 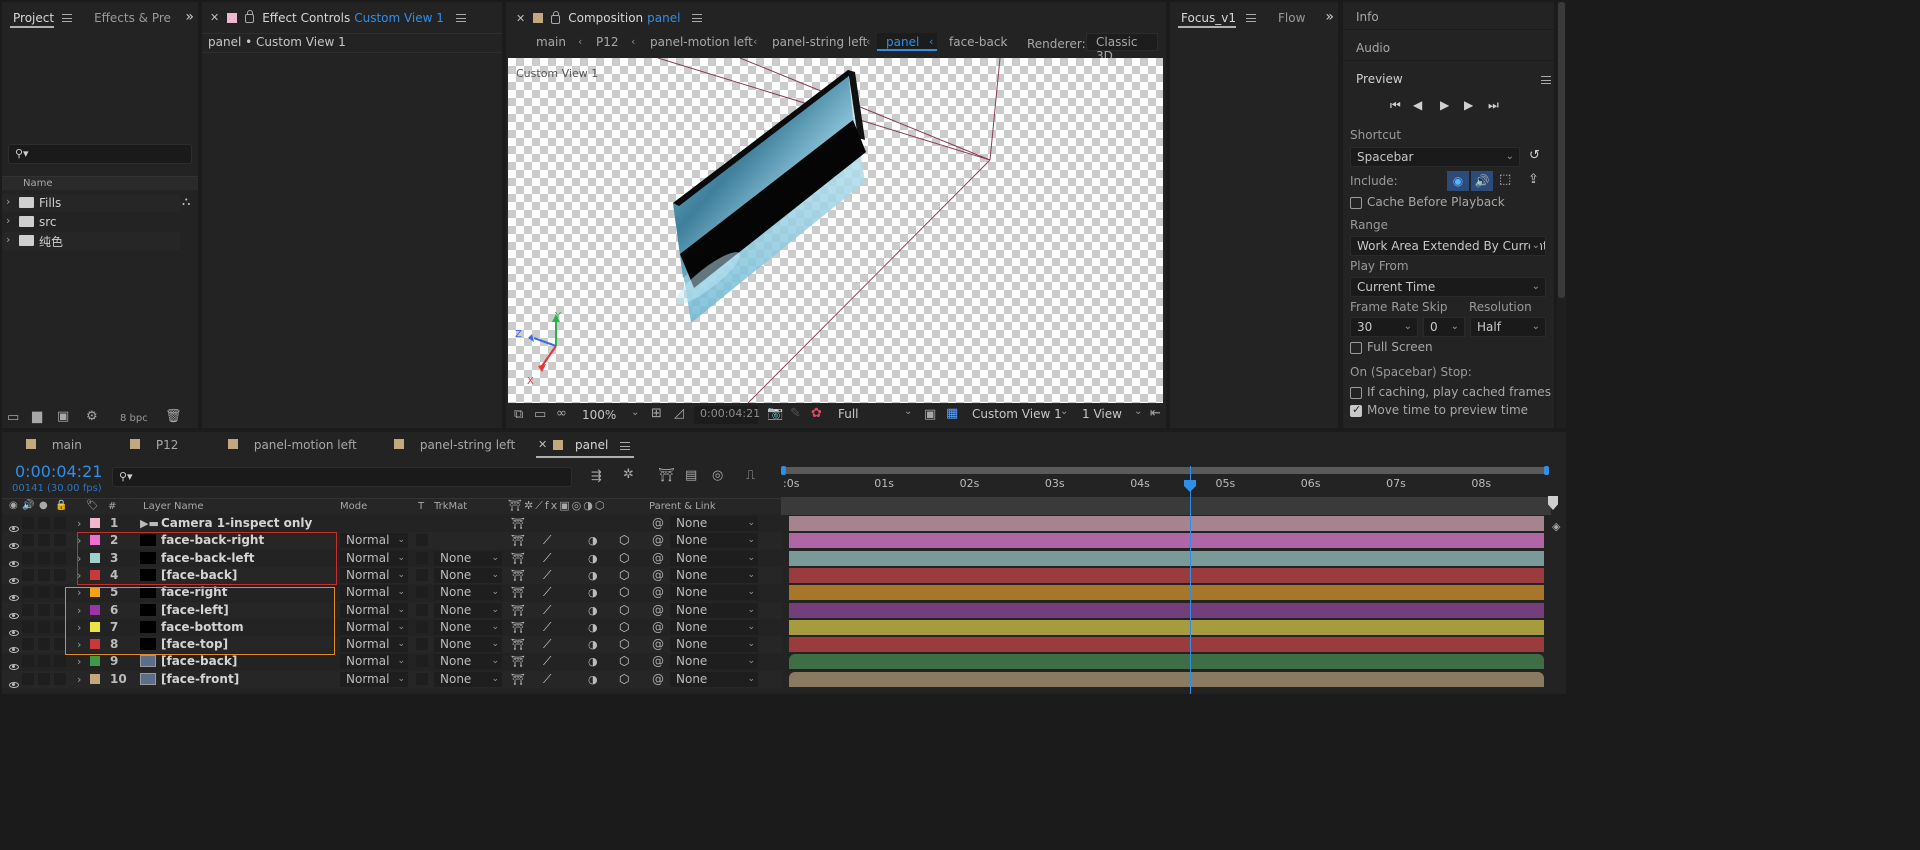 I want to click on audio-section: Audio, so click(x=1448, y=47).